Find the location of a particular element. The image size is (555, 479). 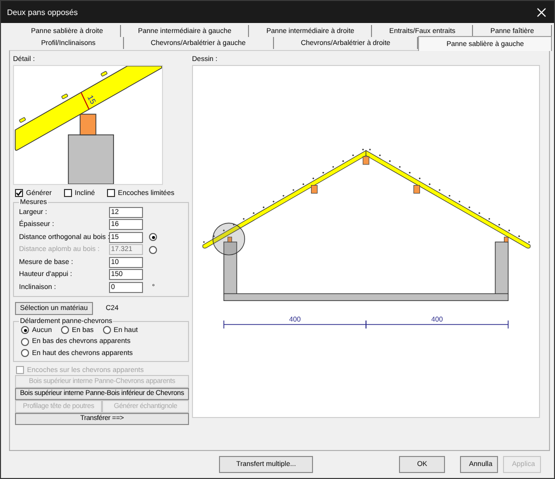

window-title: Deux pans opposés is located at coordinates (42, 12).